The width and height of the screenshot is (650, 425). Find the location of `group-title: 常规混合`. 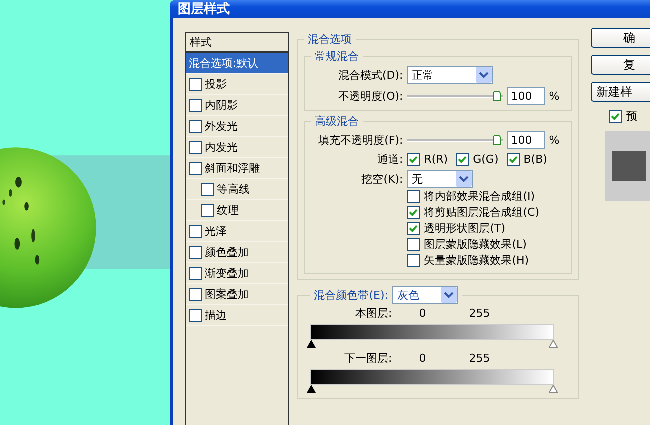

group-title: 常规混合 is located at coordinates (337, 56).